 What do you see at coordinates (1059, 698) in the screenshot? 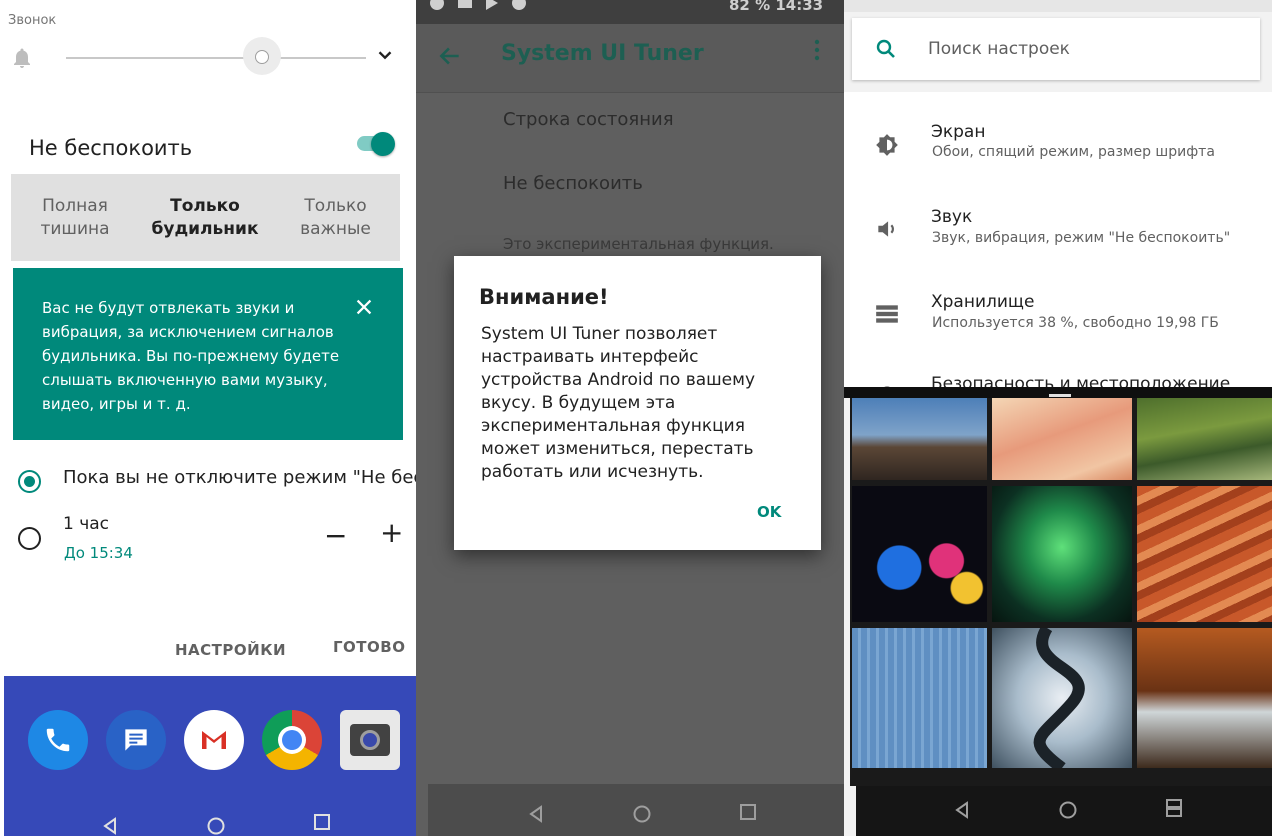
I see `winding-road-shape` at bounding box center [1059, 698].